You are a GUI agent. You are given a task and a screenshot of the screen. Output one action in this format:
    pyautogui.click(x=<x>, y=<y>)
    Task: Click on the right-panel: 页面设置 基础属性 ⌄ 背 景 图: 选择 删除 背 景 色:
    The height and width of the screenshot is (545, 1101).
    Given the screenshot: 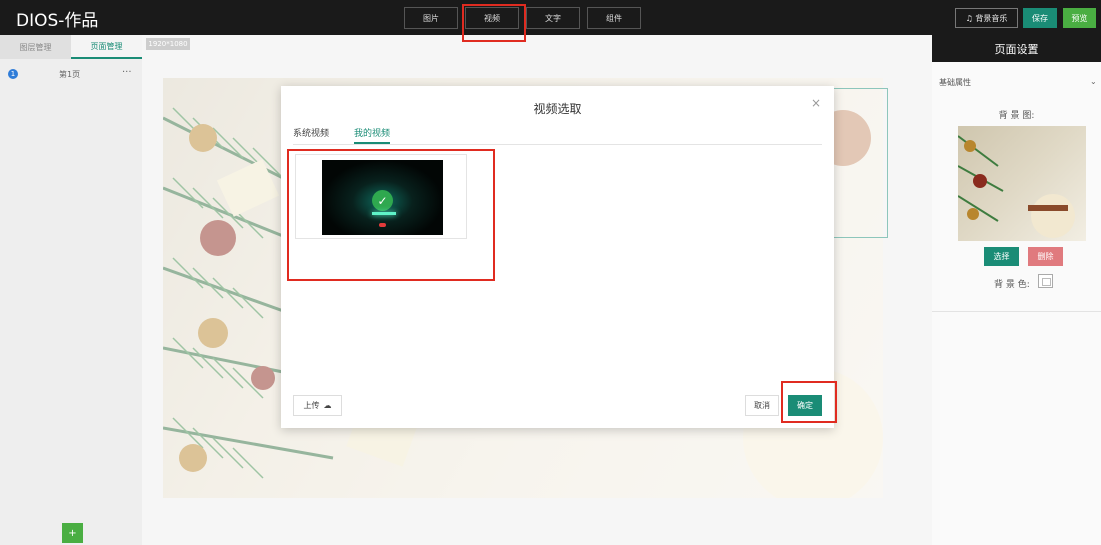 What is the action you would take?
    pyautogui.click(x=1016, y=290)
    